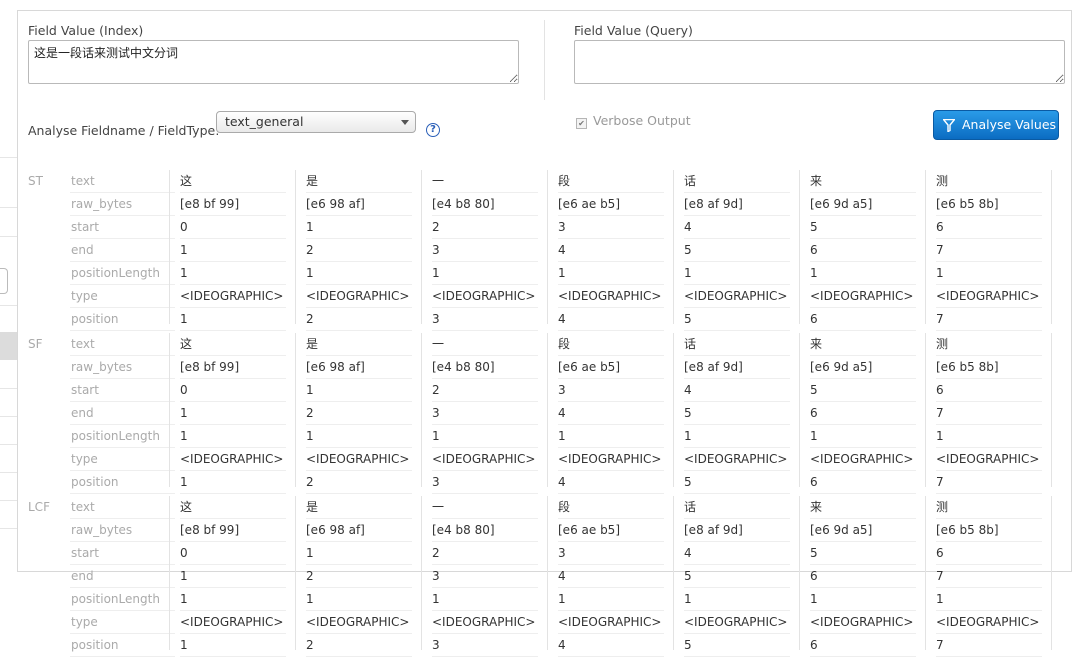  Describe the element at coordinates (359, 530) in the screenshot. I see `token-raw-bytes-cell: [e6 98 af]` at that location.